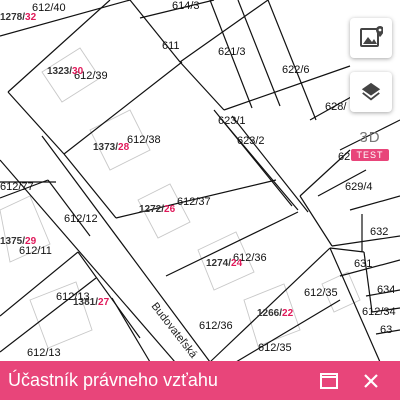 The height and width of the screenshot is (400, 400). Describe the element at coordinates (386, 290) in the screenshot. I see `parcel-label: 634` at that location.